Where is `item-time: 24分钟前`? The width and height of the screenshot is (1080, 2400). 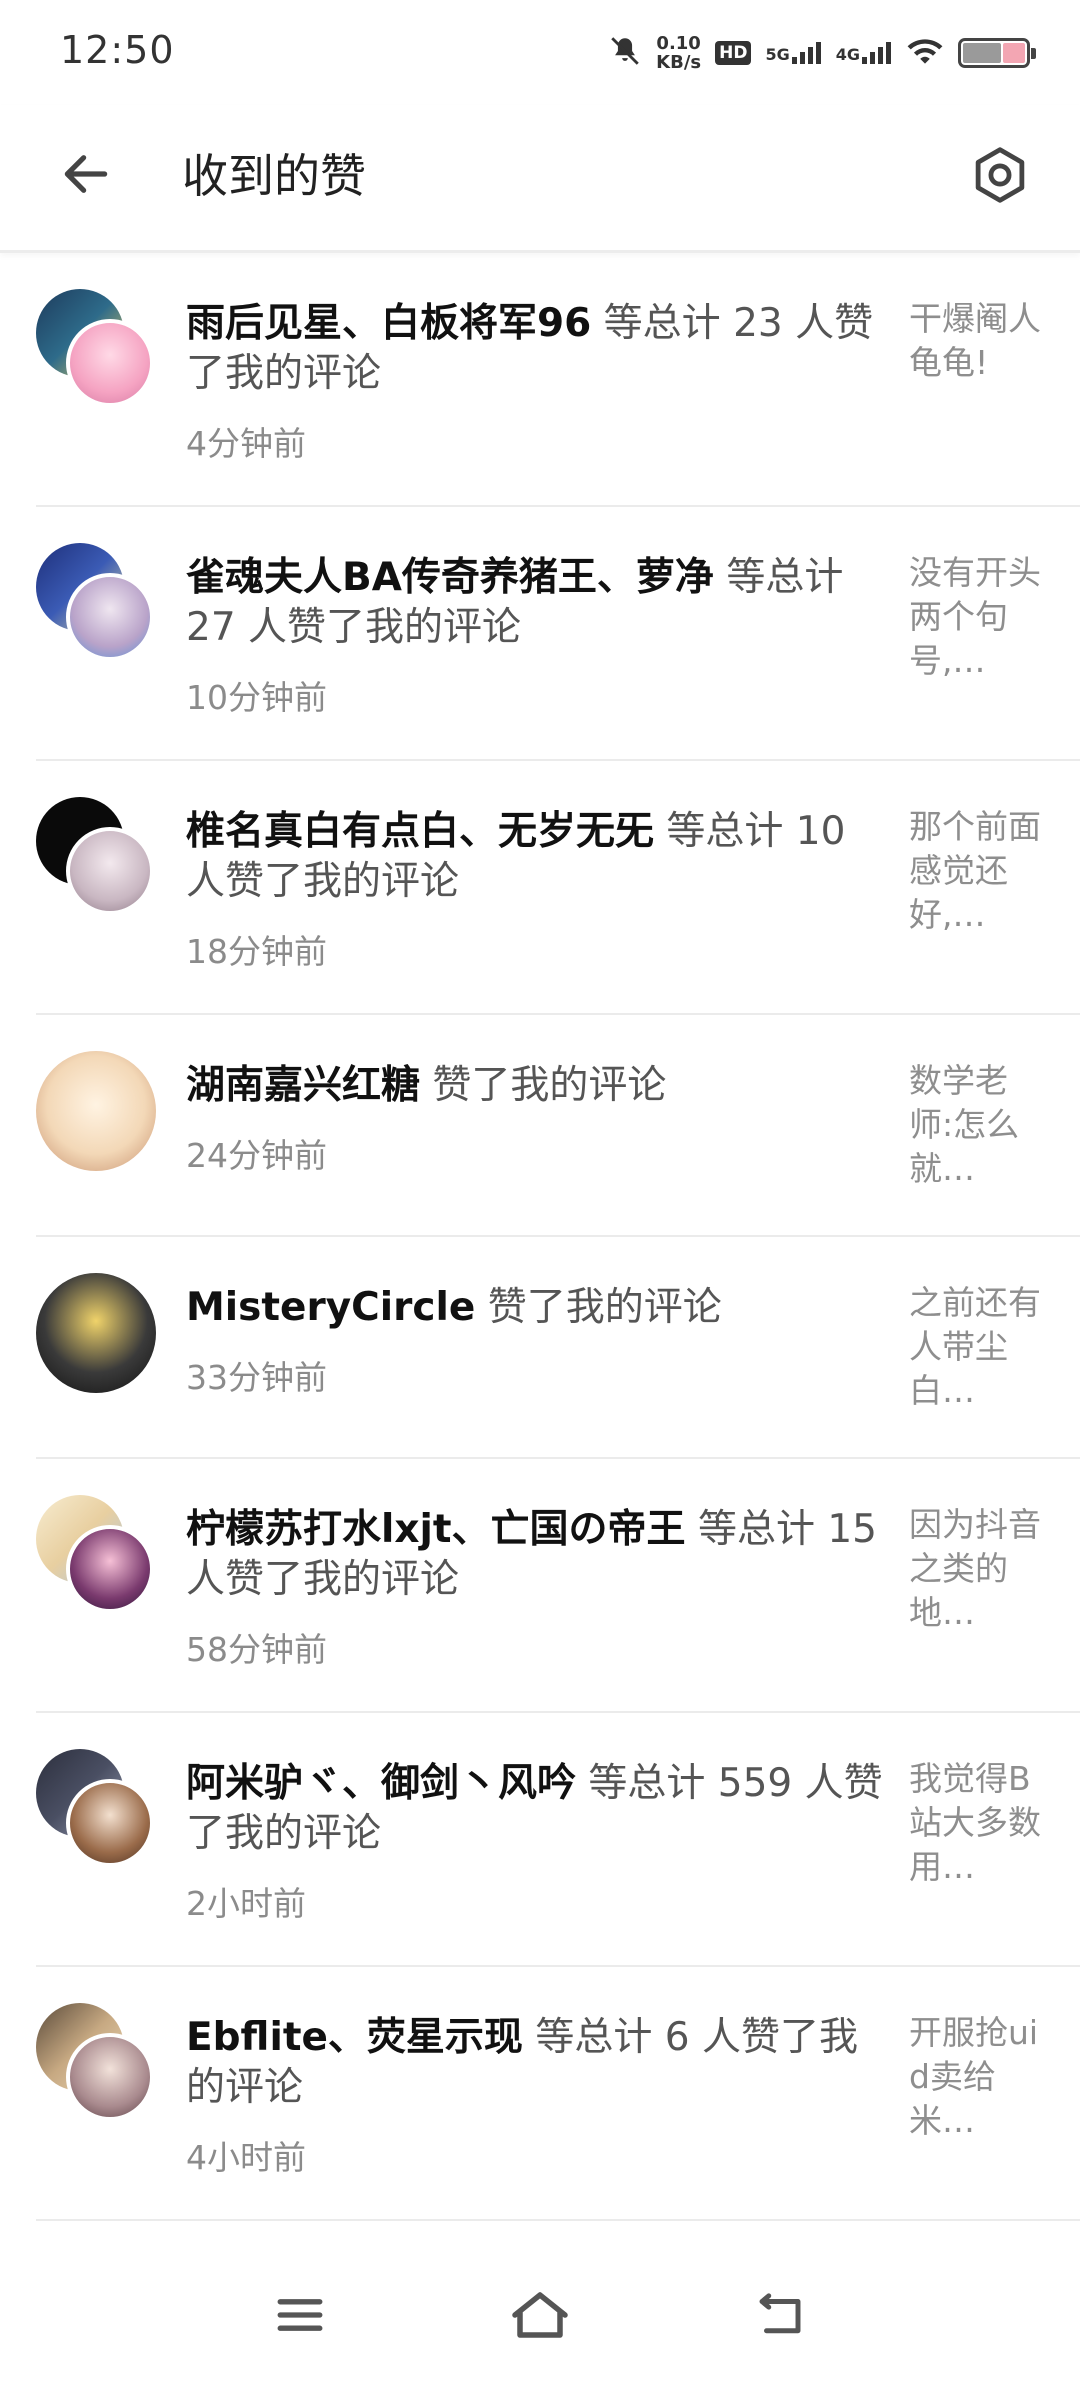
item-time: 24分钟前 is located at coordinates (256, 1155).